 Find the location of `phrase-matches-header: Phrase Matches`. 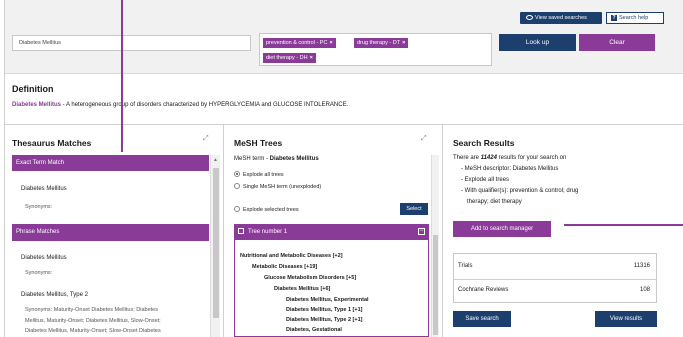

phrase-matches-header: Phrase Matches is located at coordinates (110, 232).